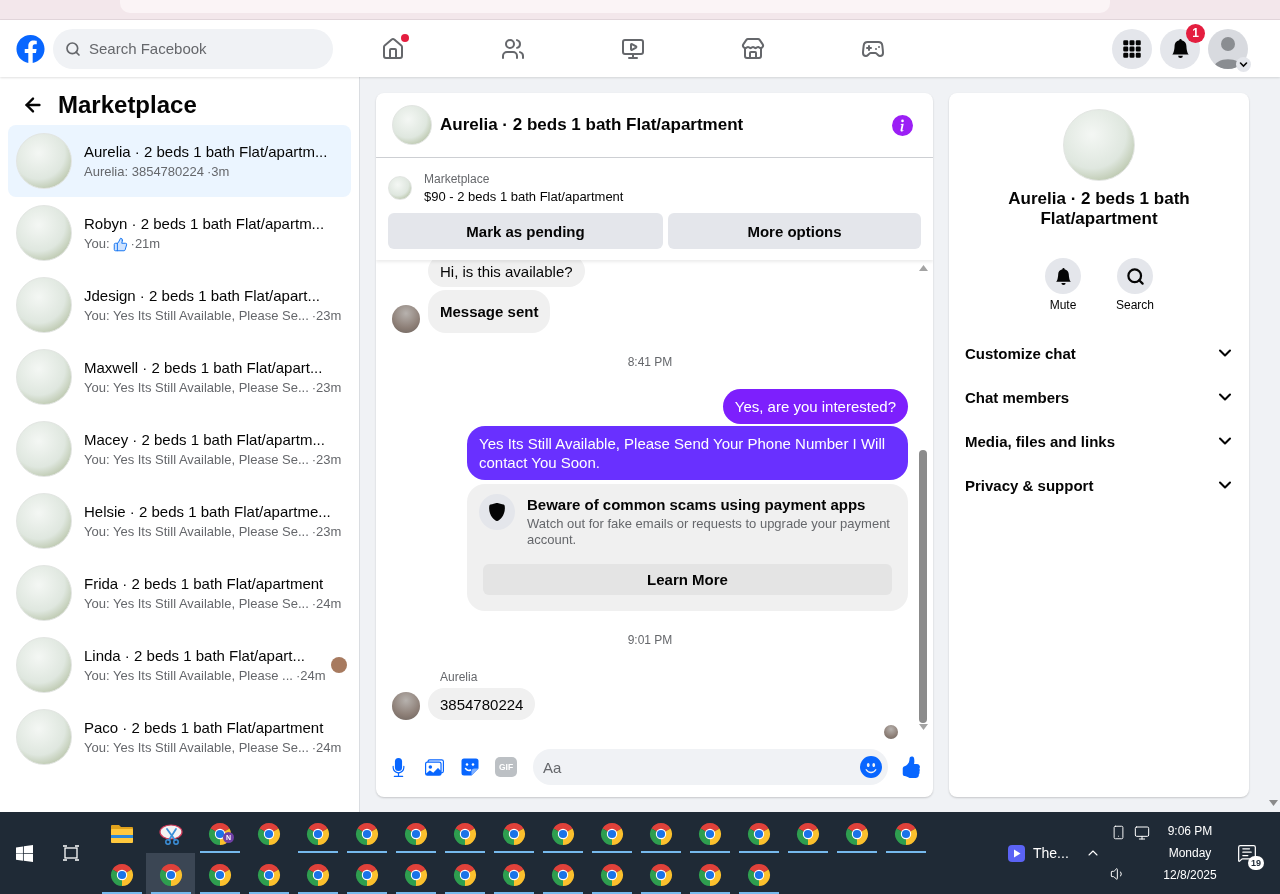 This screenshot has height=894, width=1280. I want to click on learn-more-button: Learn More, so click(687, 579).